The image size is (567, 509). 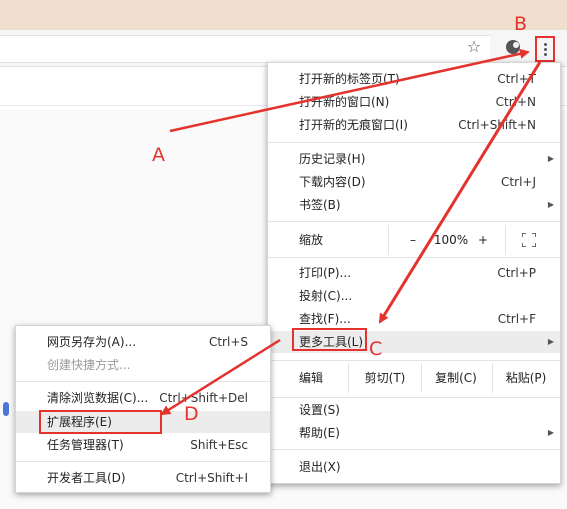 What do you see at coordinates (143, 342) in the screenshot?
I see `menu-item-save-page: 网页另存为(A)... Ctrl+S` at bounding box center [143, 342].